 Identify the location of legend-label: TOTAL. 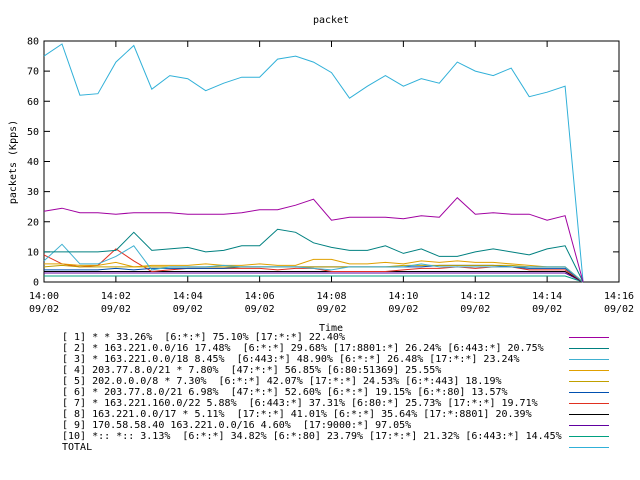
(77, 447).